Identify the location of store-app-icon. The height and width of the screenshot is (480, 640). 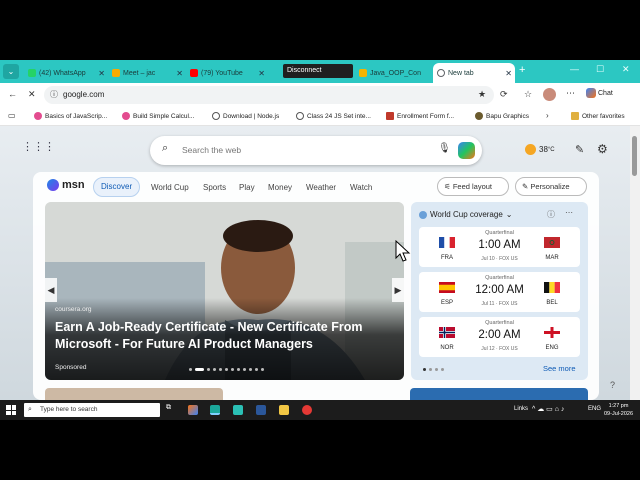
(238, 410).